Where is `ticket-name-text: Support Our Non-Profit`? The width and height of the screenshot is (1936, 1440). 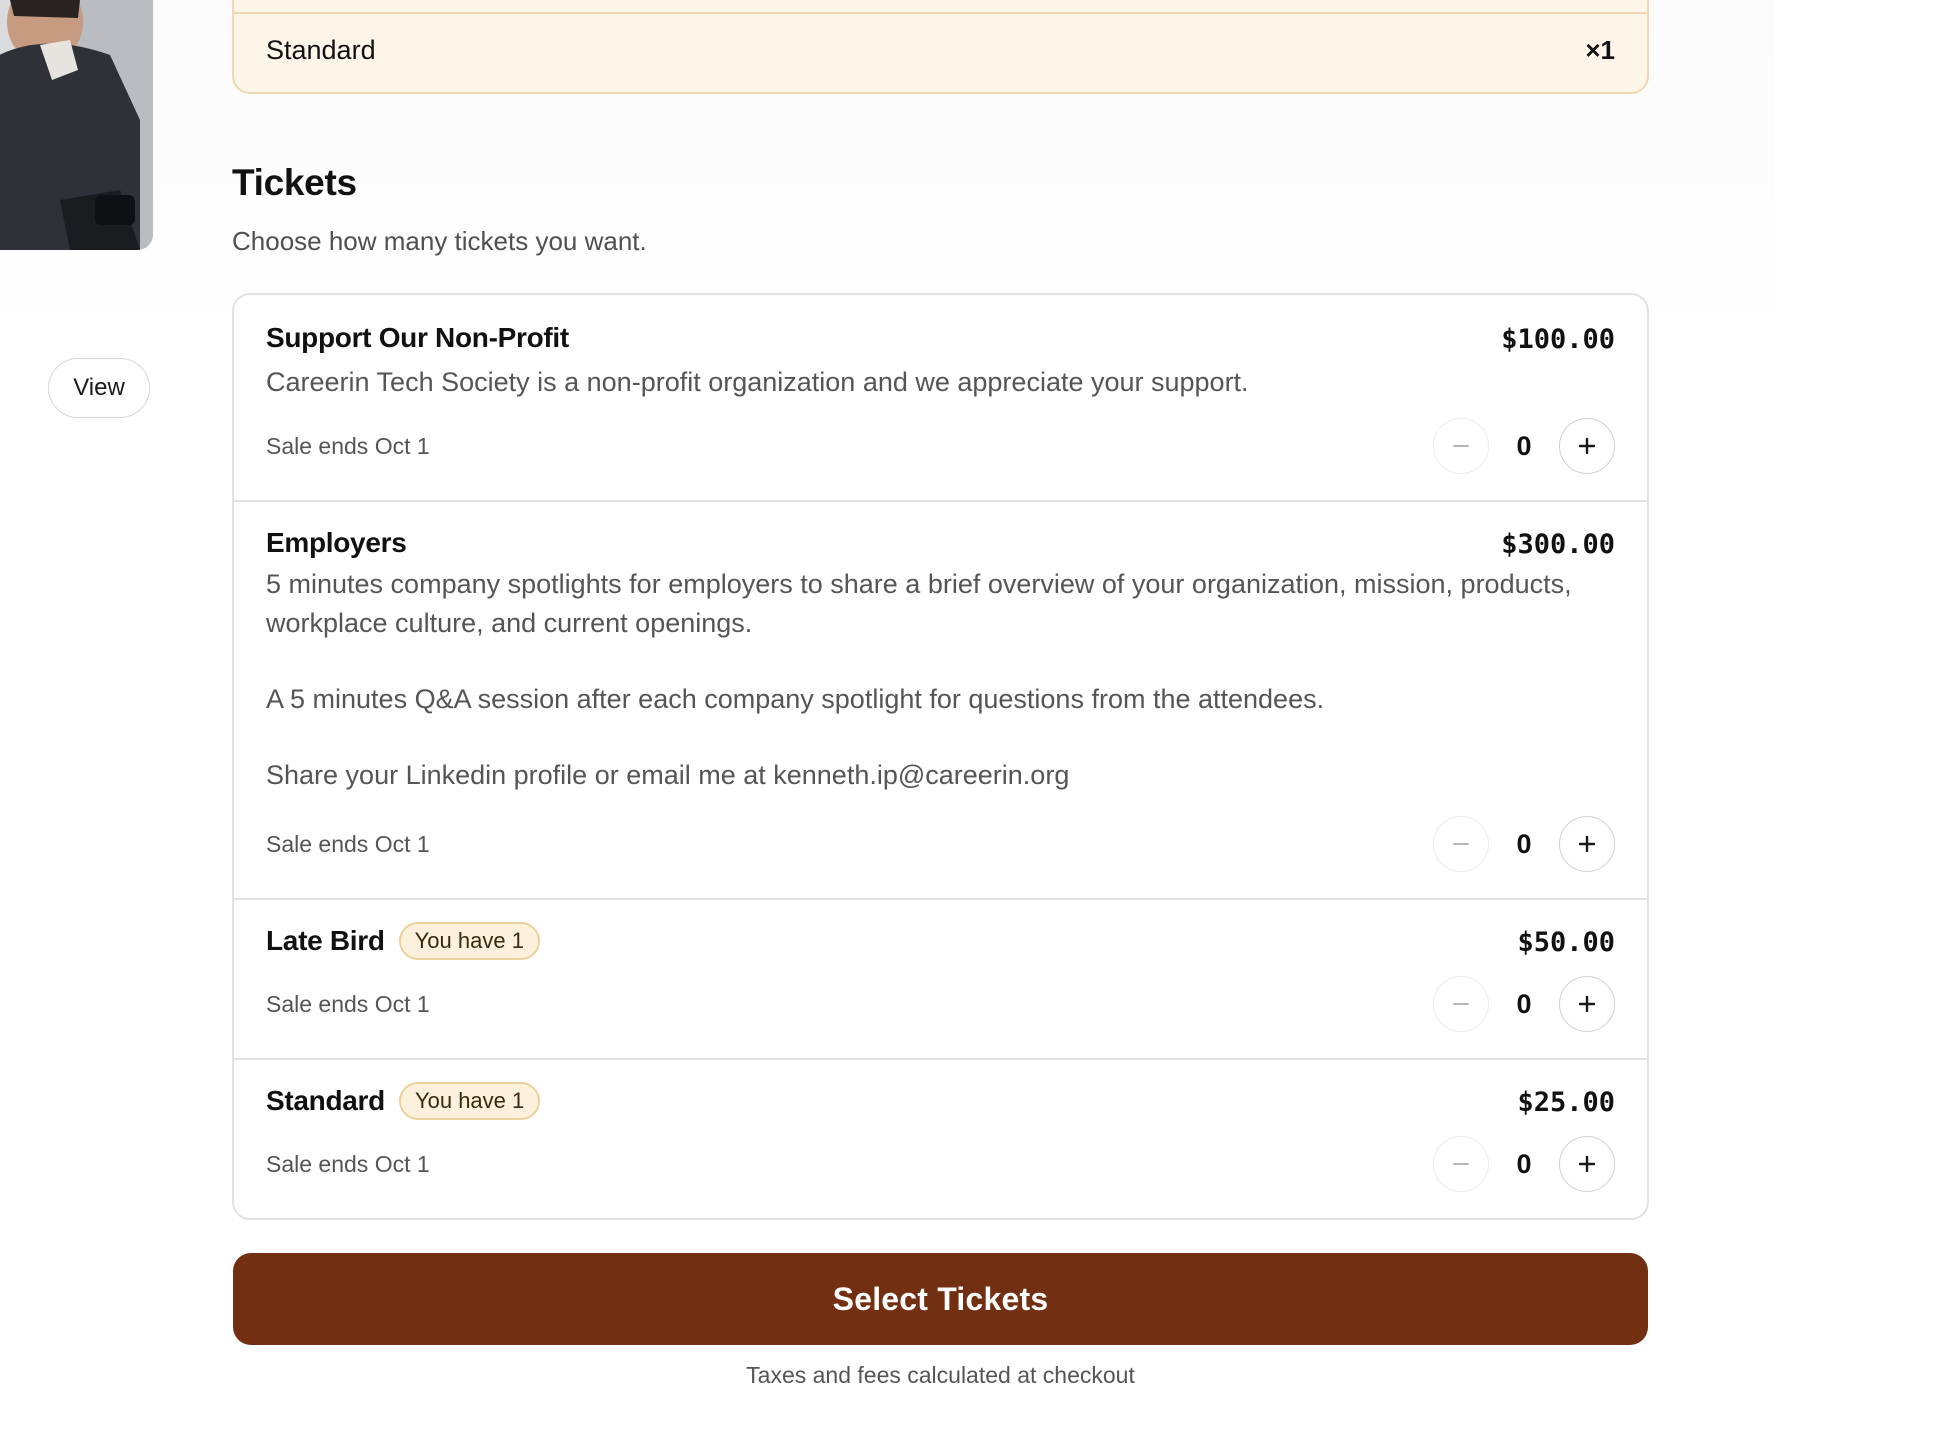
ticket-name-text: Support Our Non-Profit is located at coordinates (417, 337).